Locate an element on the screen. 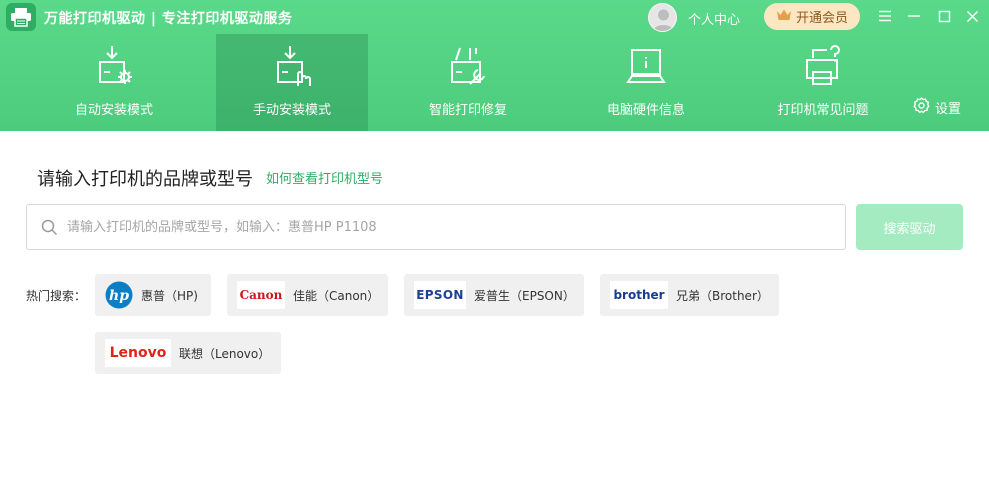 This screenshot has height=495, width=989. nav-manual-install: 手动安装模式 is located at coordinates (292, 82).